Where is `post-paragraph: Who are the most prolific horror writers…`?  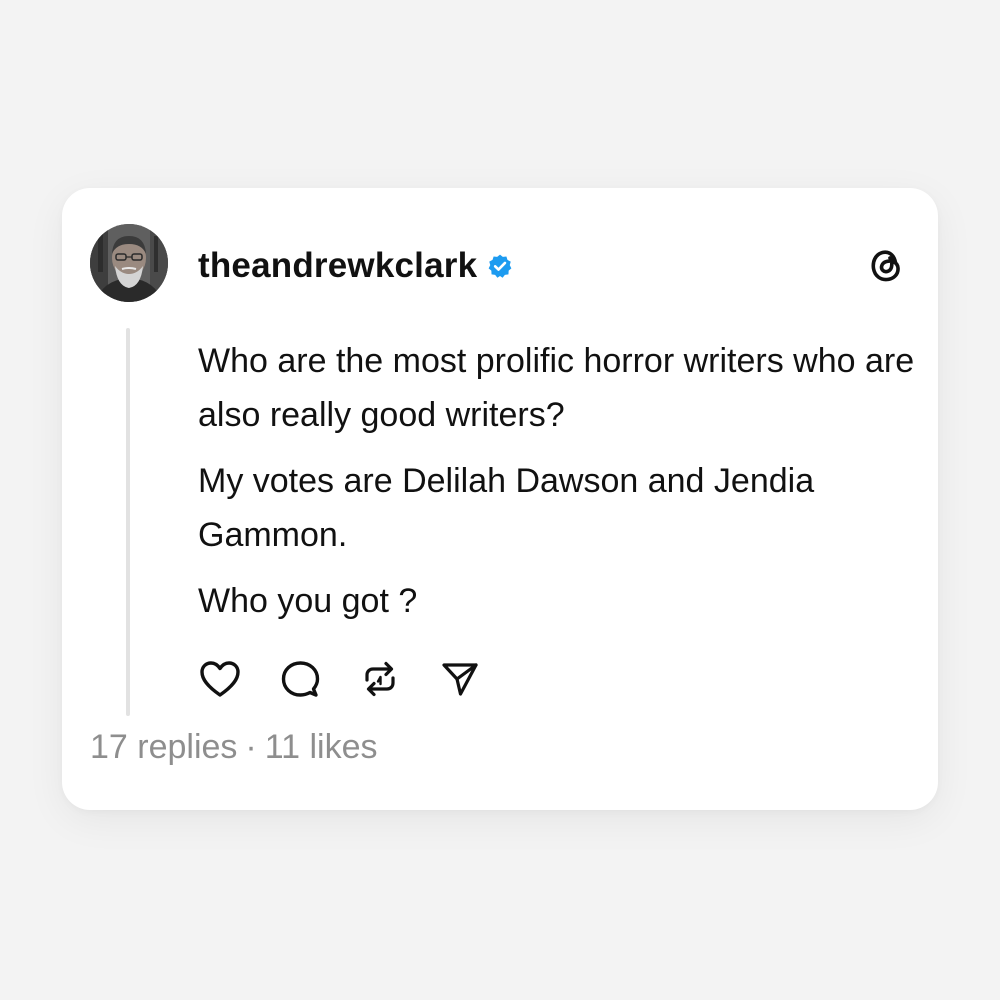 post-paragraph: Who are the most prolific horror writers… is located at coordinates (556, 388).